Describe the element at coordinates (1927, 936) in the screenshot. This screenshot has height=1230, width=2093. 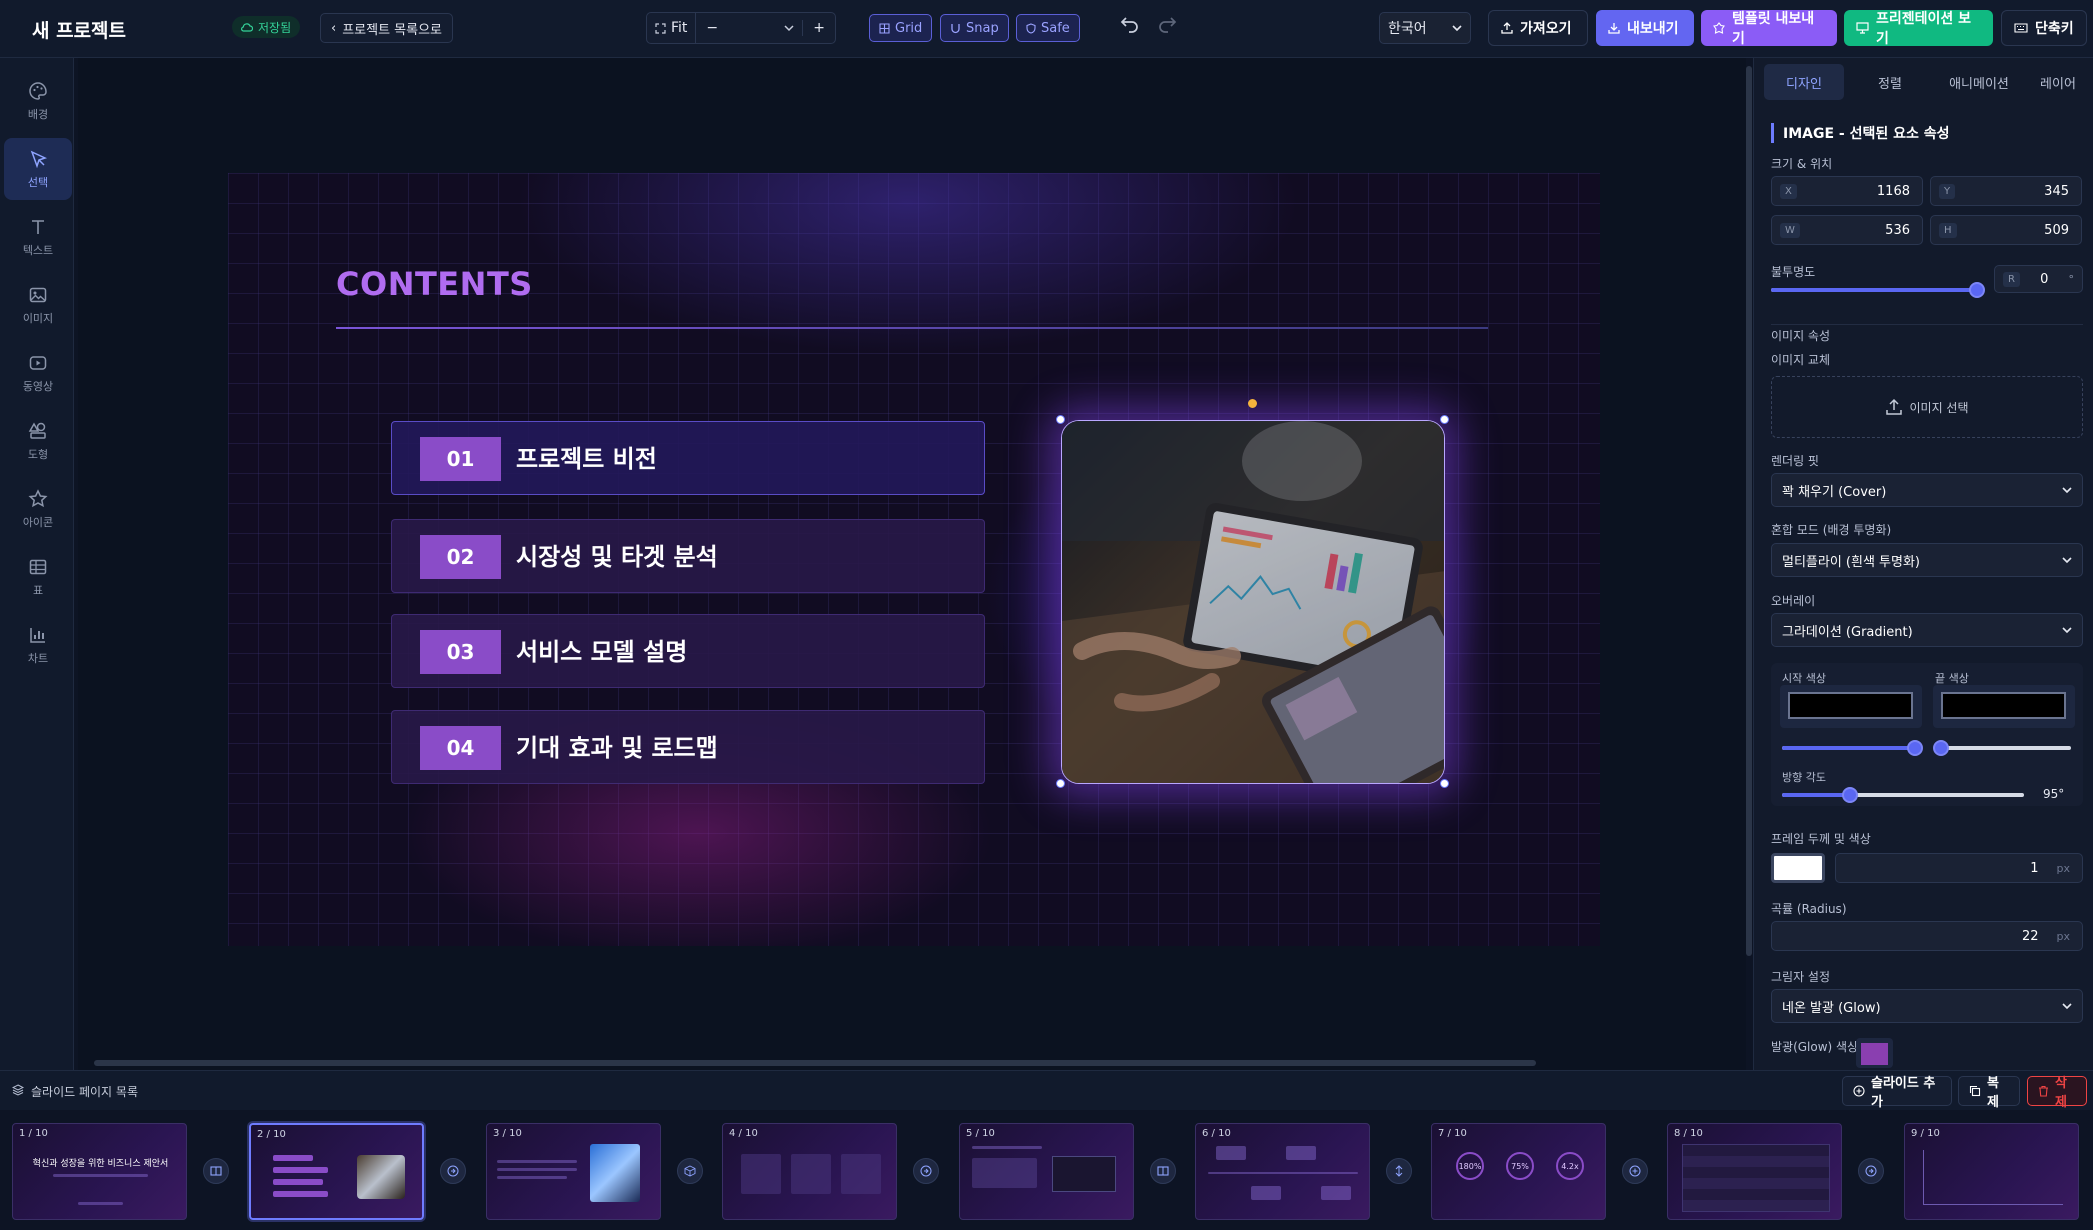
I see `radius-input: 22 px` at that location.